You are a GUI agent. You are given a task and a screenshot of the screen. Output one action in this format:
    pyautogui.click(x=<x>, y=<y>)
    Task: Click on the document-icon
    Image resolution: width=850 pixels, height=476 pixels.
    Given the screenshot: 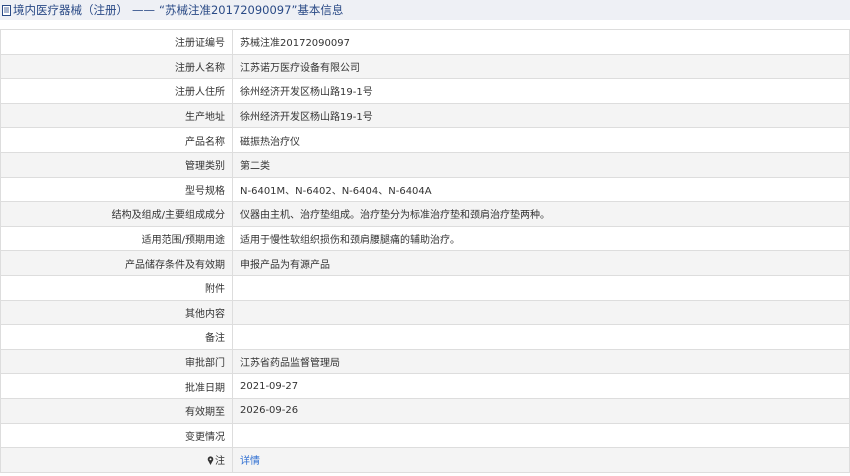 What is the action you would take?
    pyautogui.click(x=6, y=10)
    